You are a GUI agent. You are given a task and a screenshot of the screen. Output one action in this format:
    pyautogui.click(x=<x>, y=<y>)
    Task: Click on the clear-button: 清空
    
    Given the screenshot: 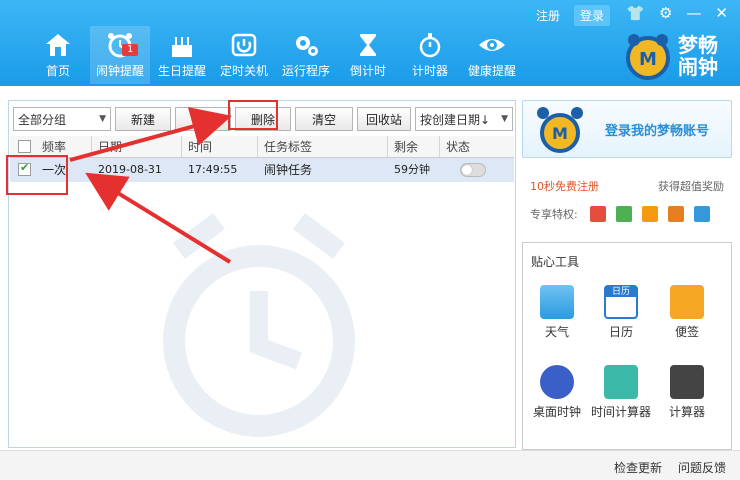 What is the action you would take?
    pyautogui.click(x=324, y=119)
    